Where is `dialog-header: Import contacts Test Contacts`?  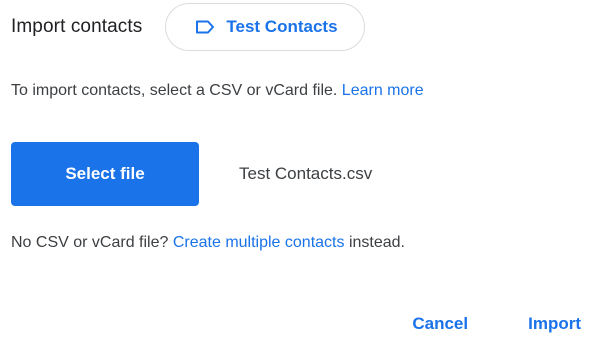 dialog-header: Import contacts Test Contacts is located at coordinates (188, 27).